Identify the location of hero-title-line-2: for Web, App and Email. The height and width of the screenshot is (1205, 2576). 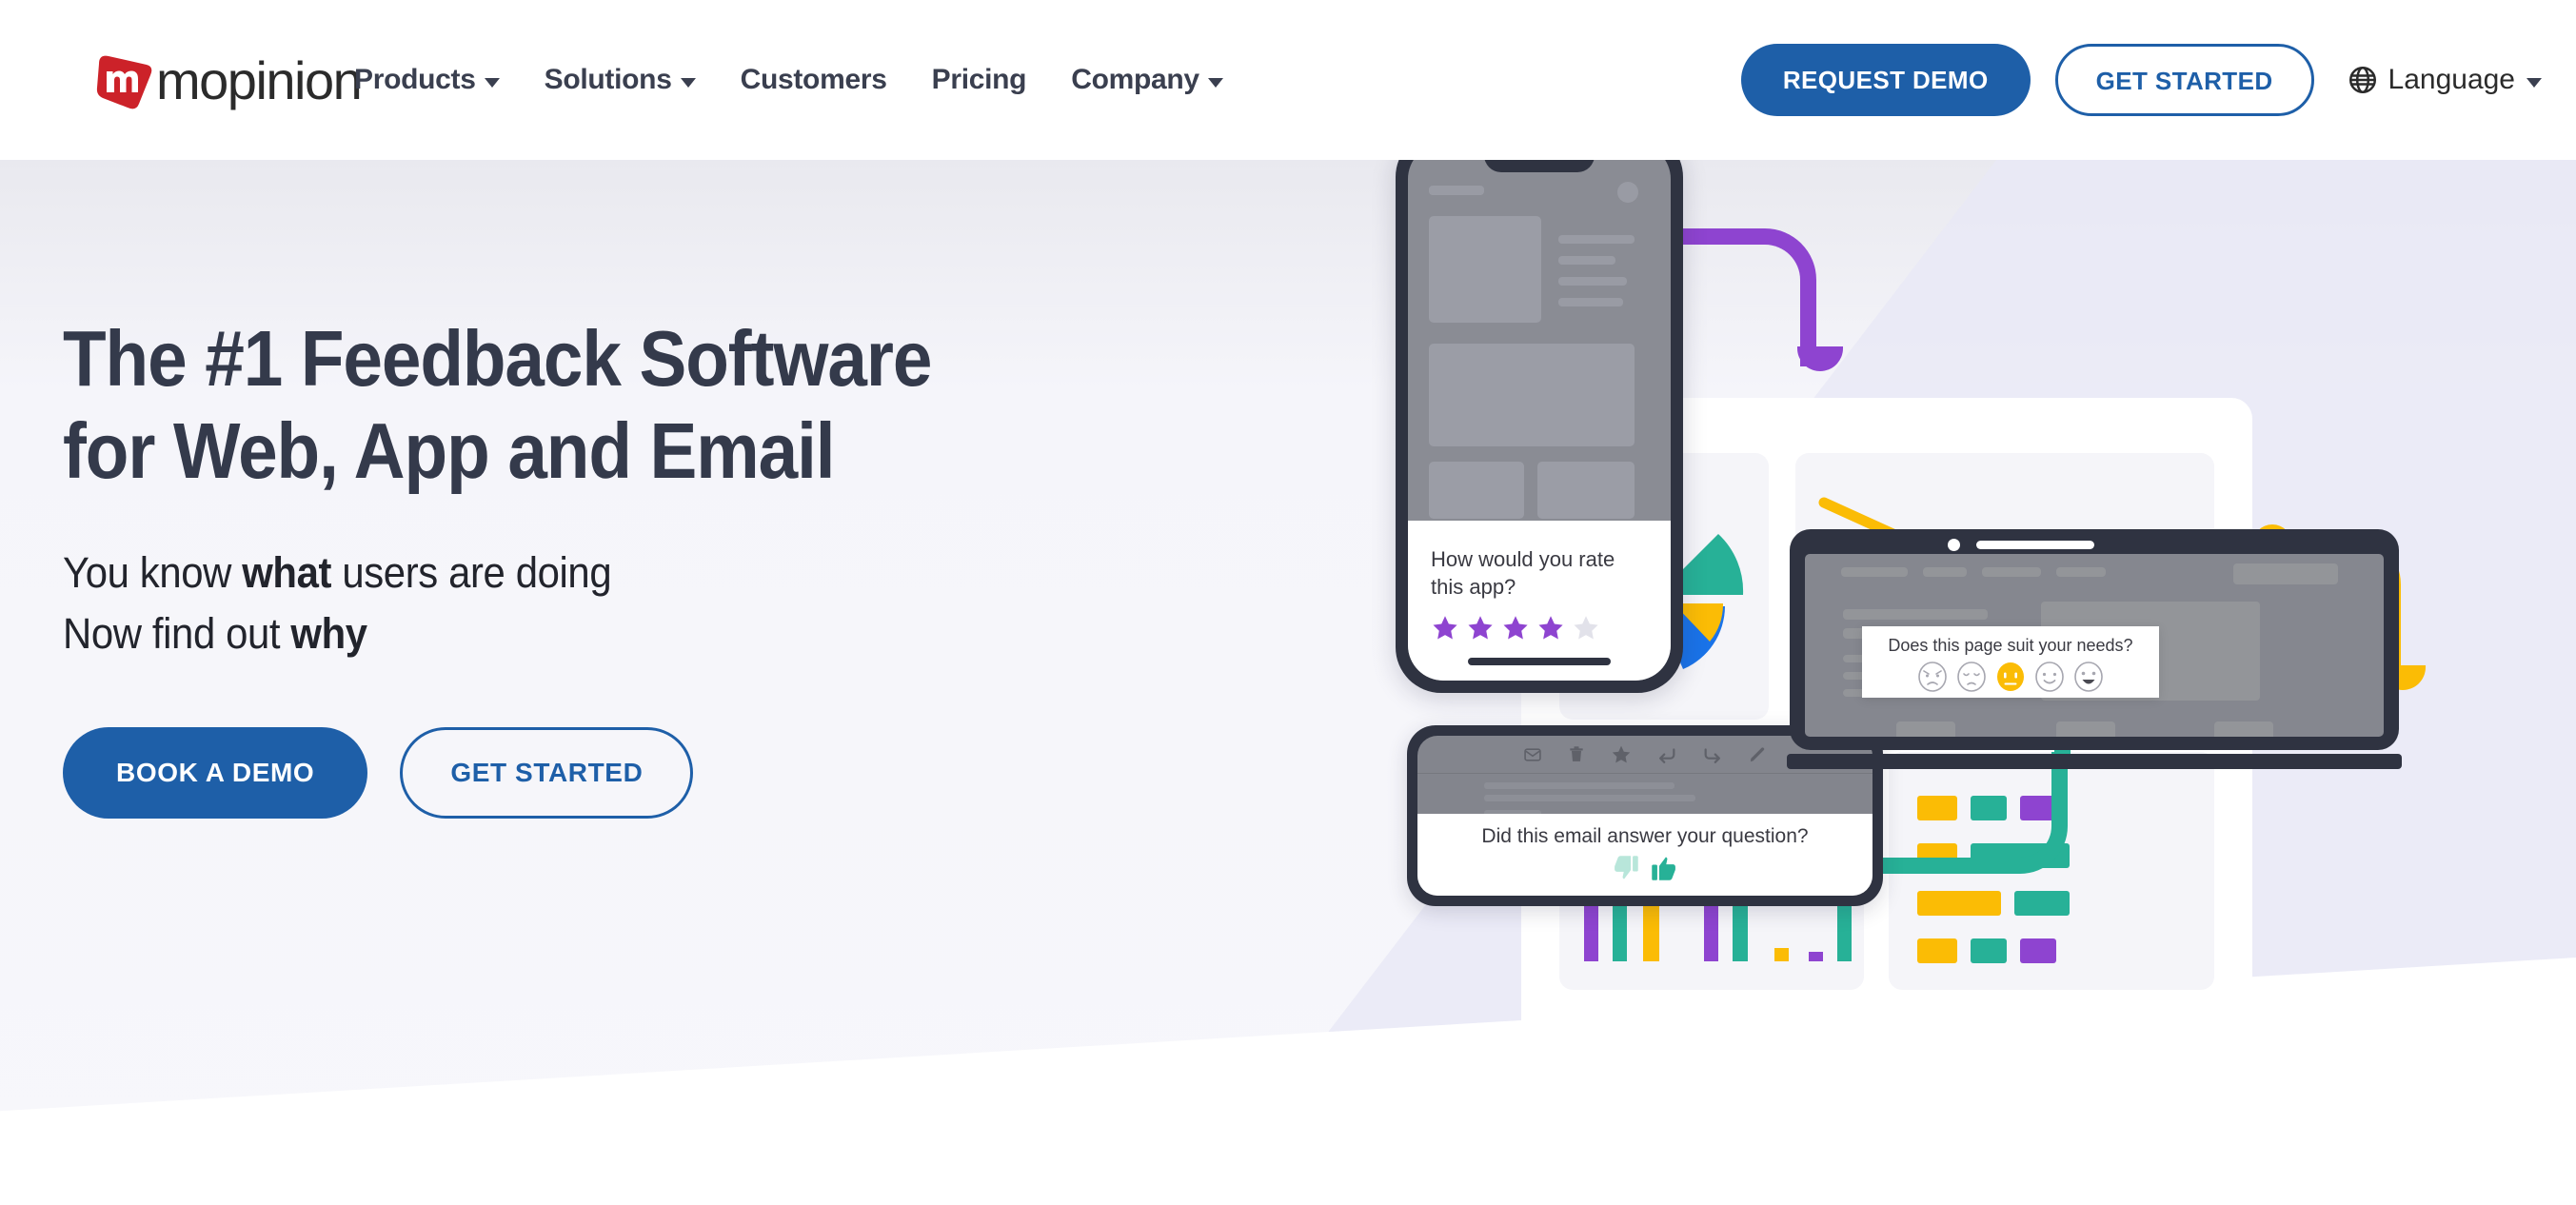
(449, 451).